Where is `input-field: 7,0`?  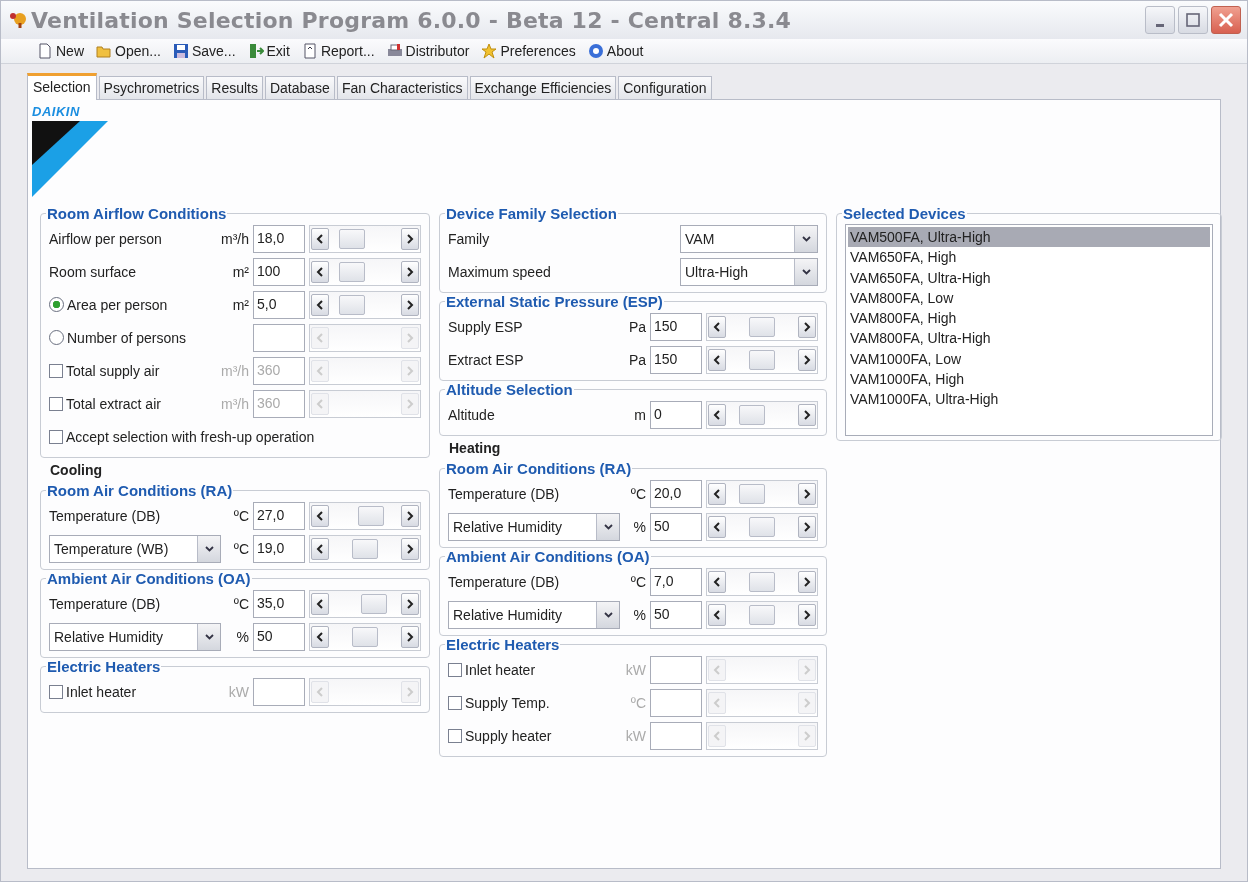 input-field: 7,0 is located at coordinates (676, 581).